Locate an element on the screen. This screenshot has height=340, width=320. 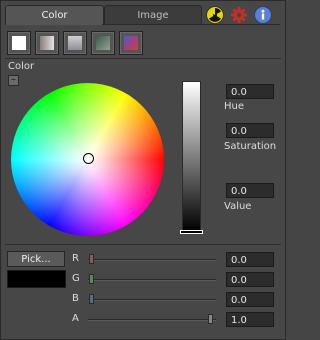
channel-b-field: 0.0 is located at coordinates (250, 299).